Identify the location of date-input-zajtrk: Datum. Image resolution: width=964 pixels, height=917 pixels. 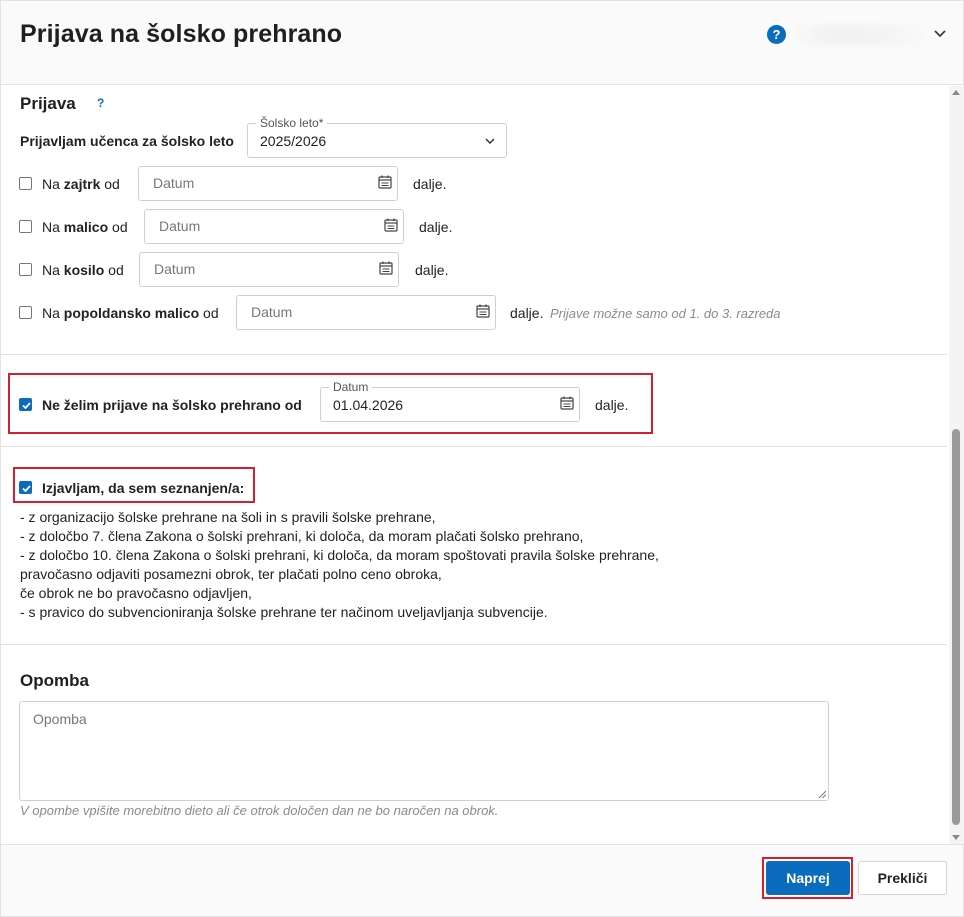
(268, 183).